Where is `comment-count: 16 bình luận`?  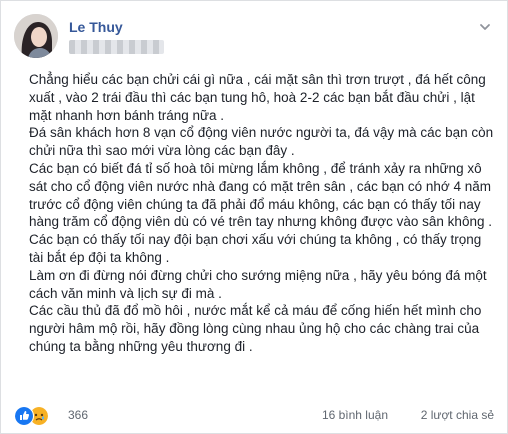 comment-count: 16 bình luận is located at coordinates (355, 415).